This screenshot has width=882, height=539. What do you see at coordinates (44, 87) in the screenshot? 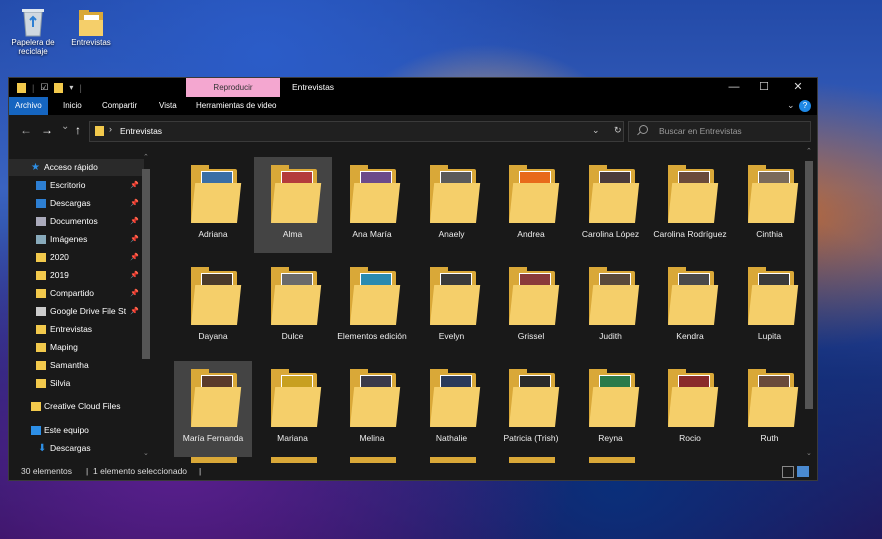
I see `properties-icon: ☑` at bounding box center [44, 87].